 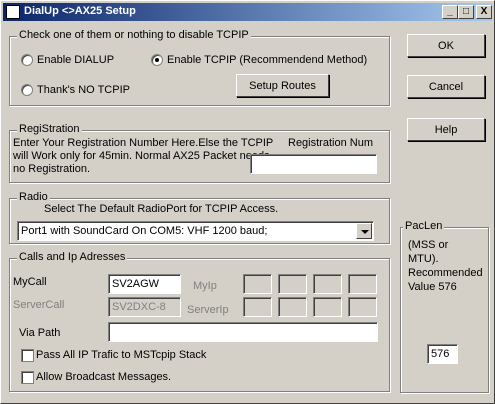 I want to click on serverip-octet-1-input, so click(x=257, y=307).